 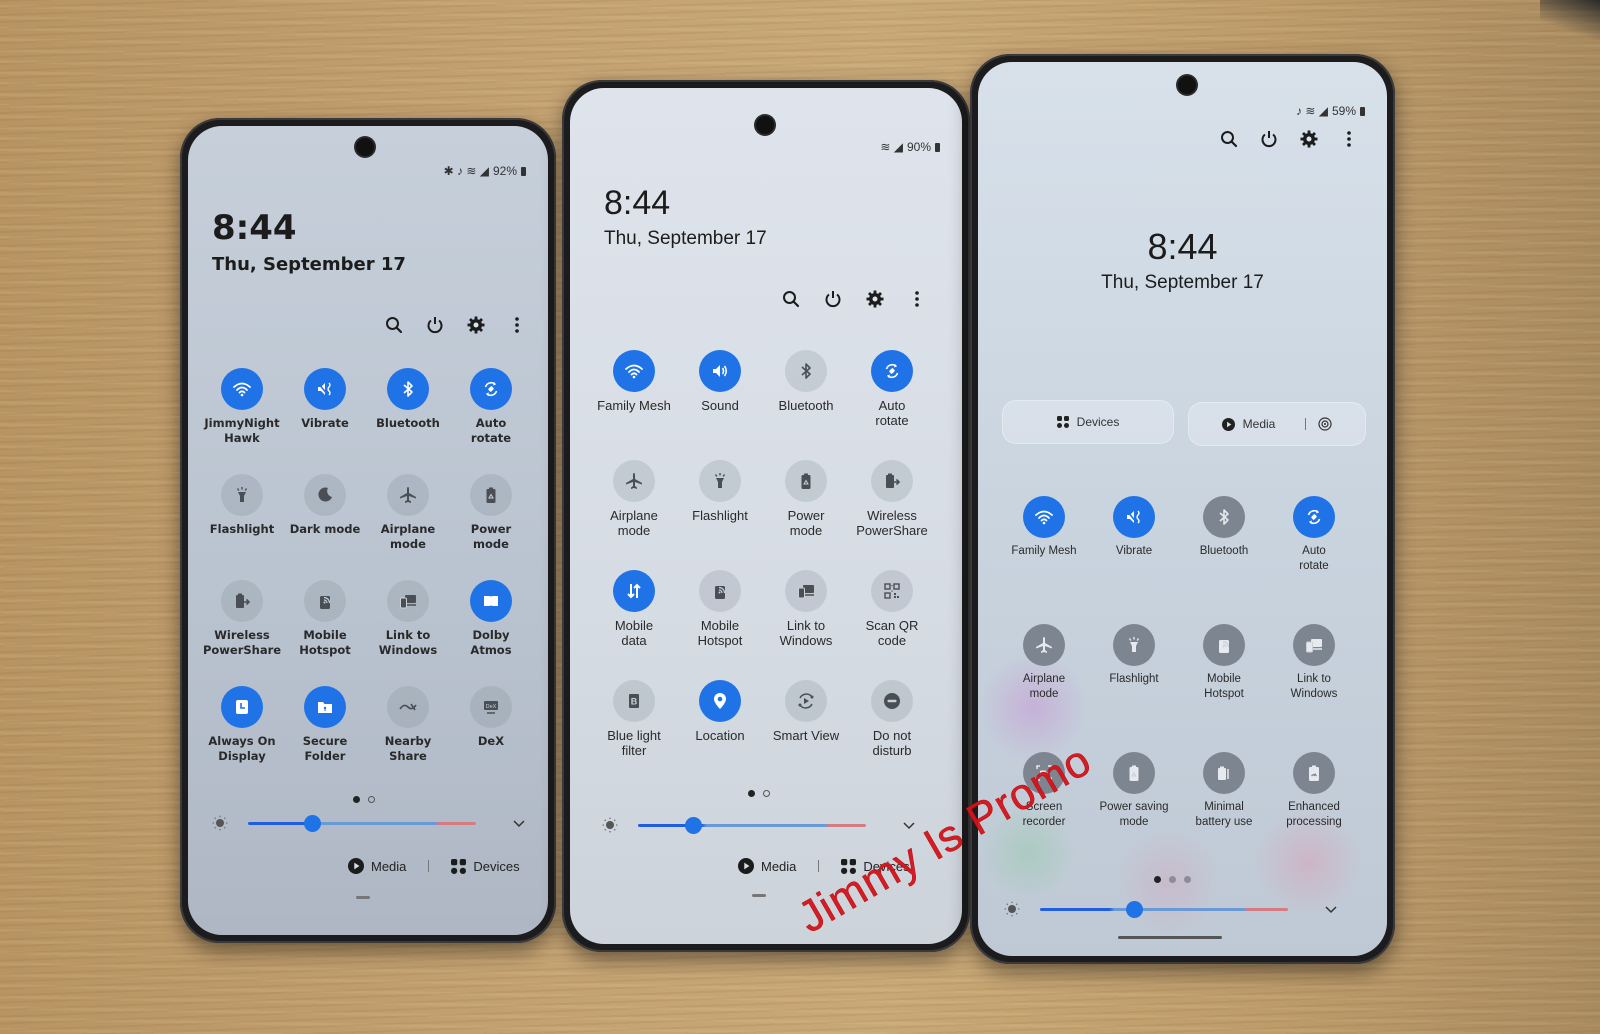 I want to click on tile-dex: DeX DeX, so click(x=491, y=717).